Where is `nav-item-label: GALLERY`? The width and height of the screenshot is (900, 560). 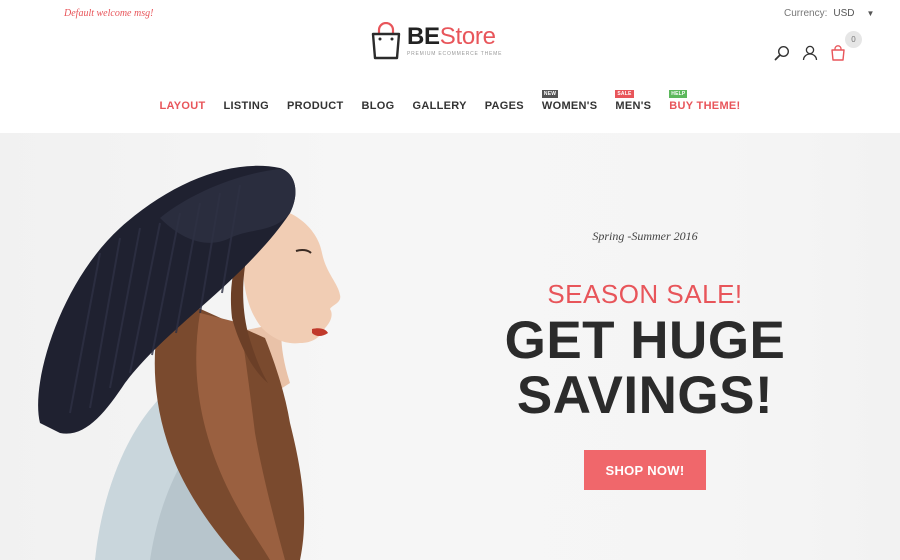
nav-item-label: GALLERY is located at coordinates (439, 106).